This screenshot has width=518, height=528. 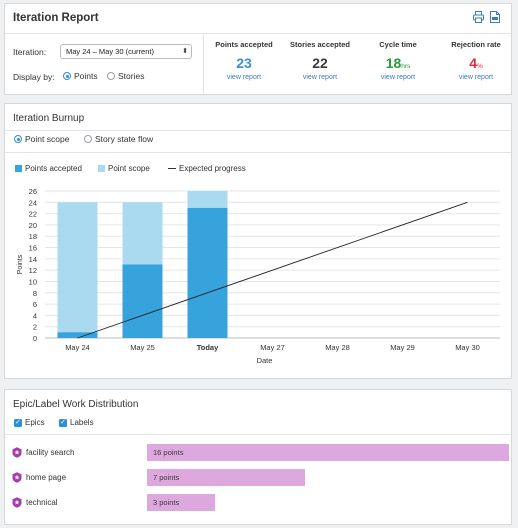 I want to click on metric-cycle-time: Cycle time 18hrs view report, so click(x=398, y=60).